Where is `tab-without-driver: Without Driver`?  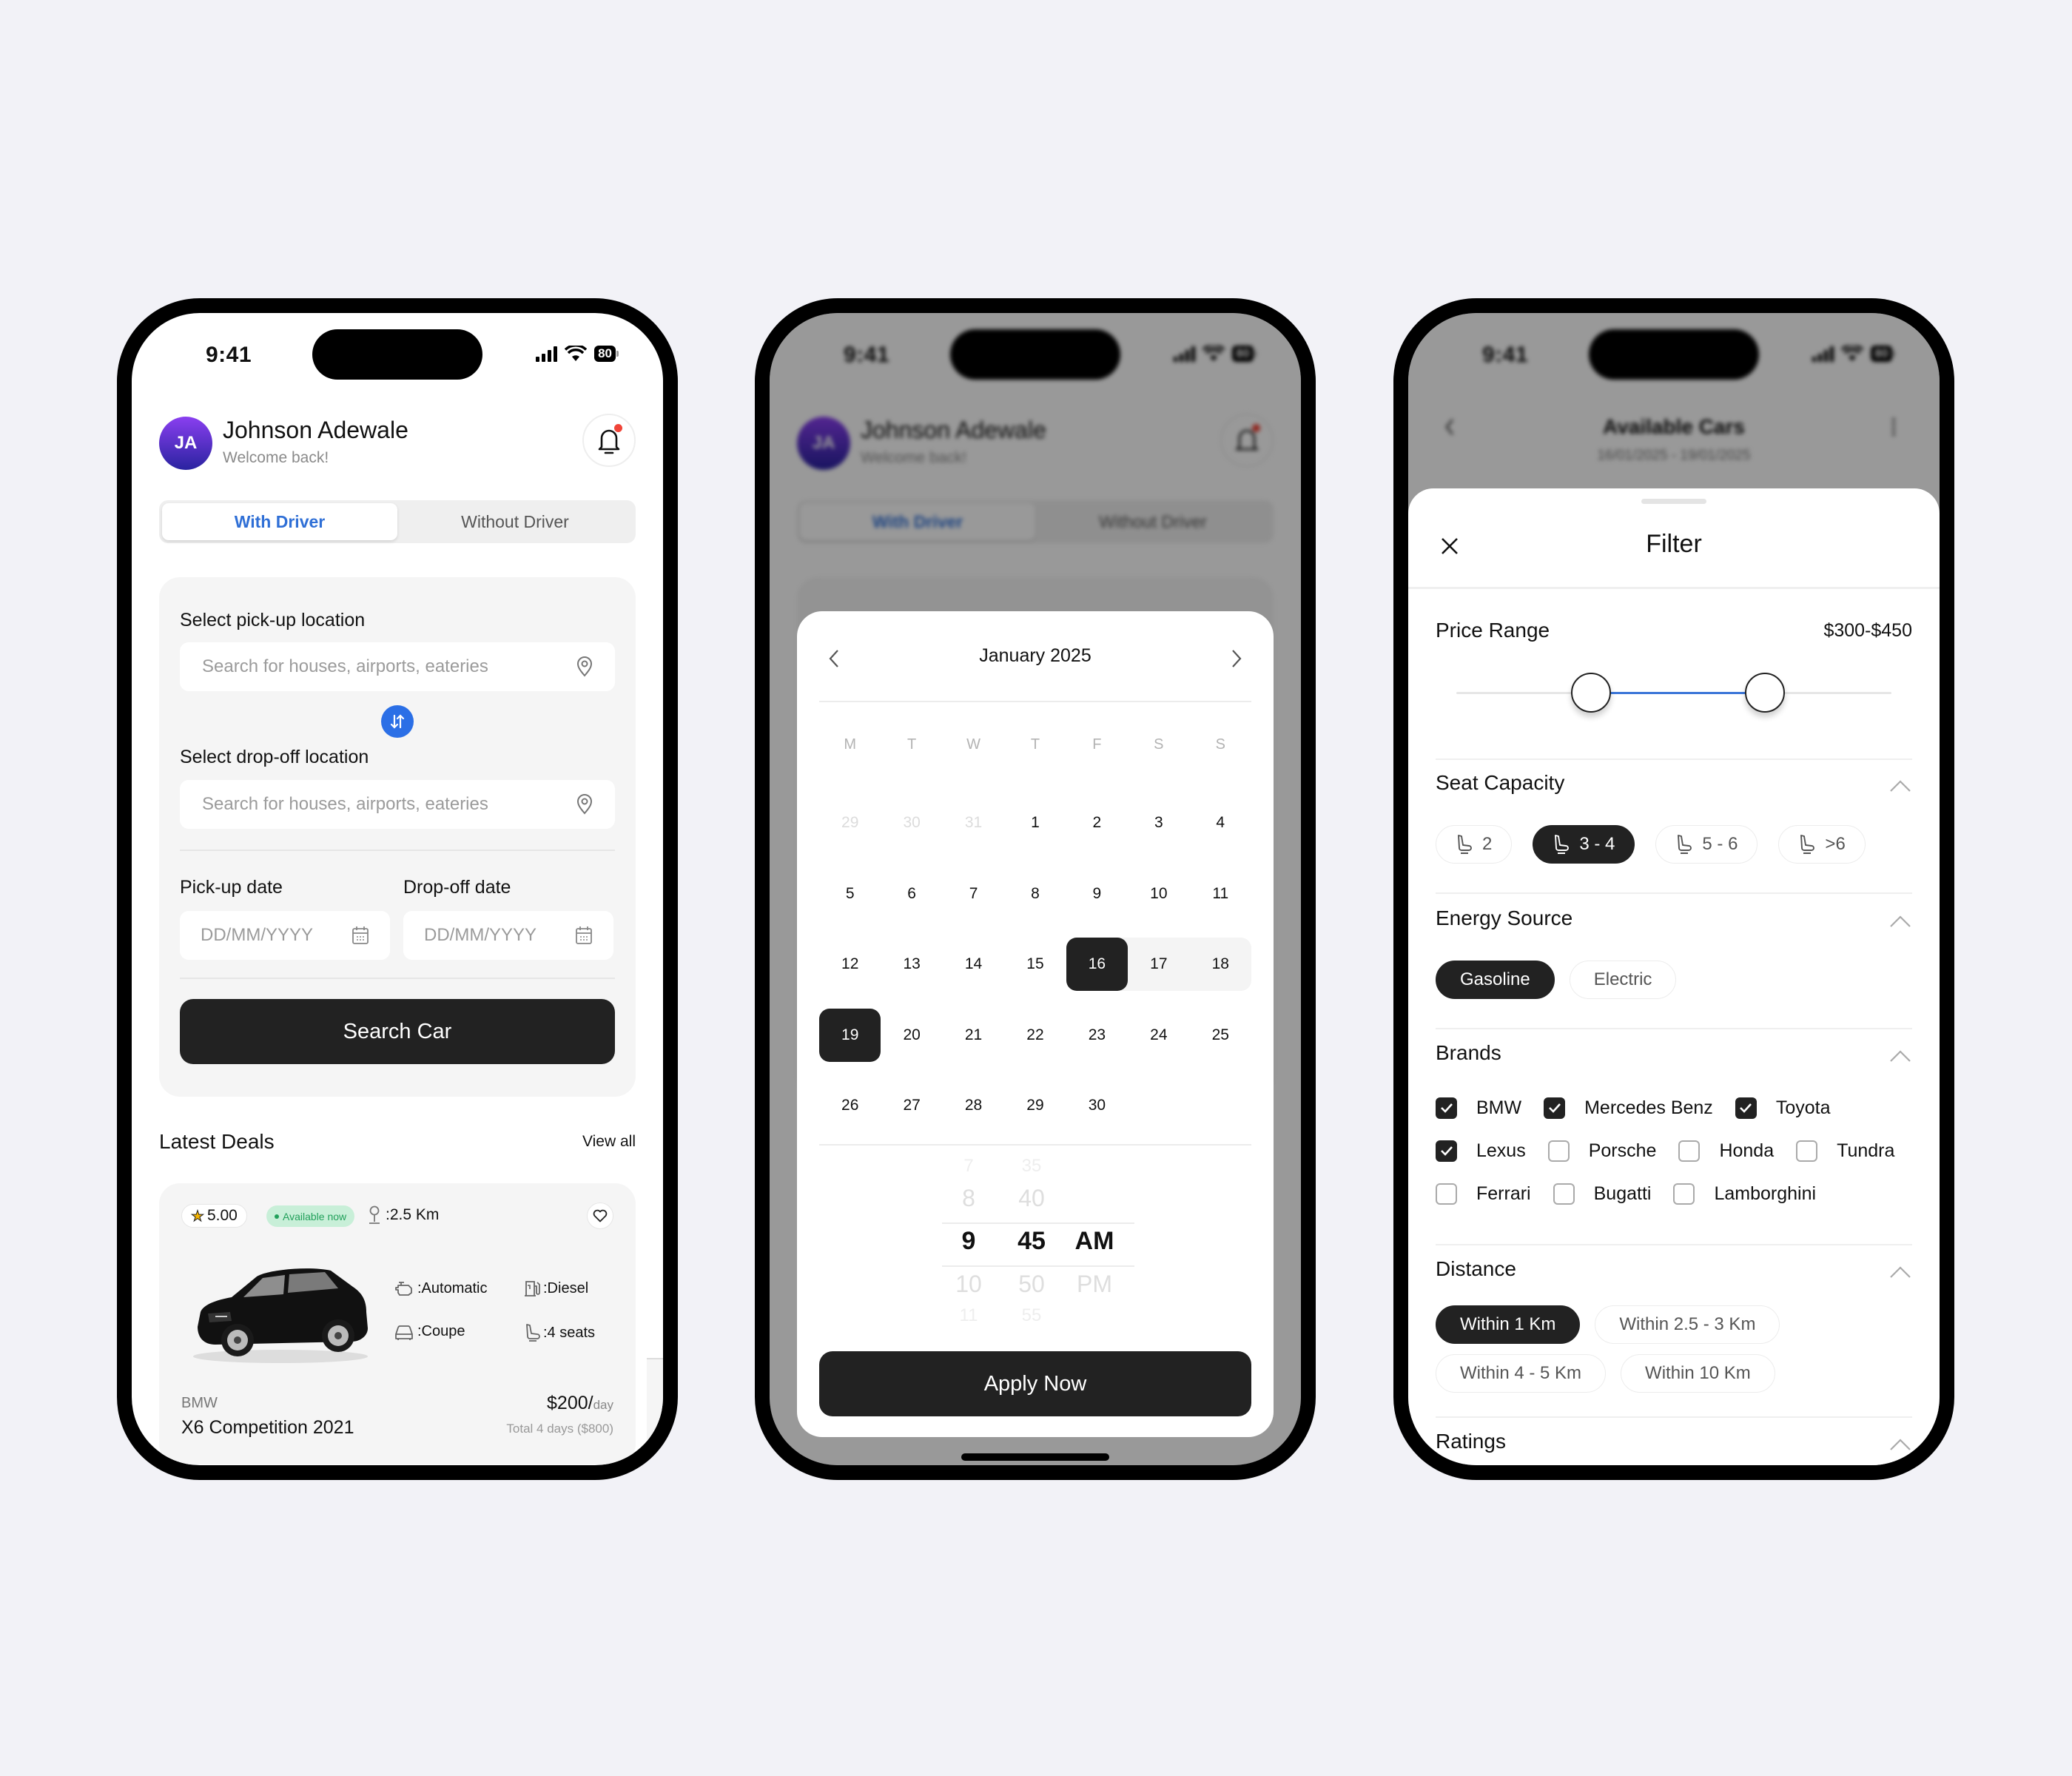 tab-without-driver: Without Driver is located at coordinates (515, 521).